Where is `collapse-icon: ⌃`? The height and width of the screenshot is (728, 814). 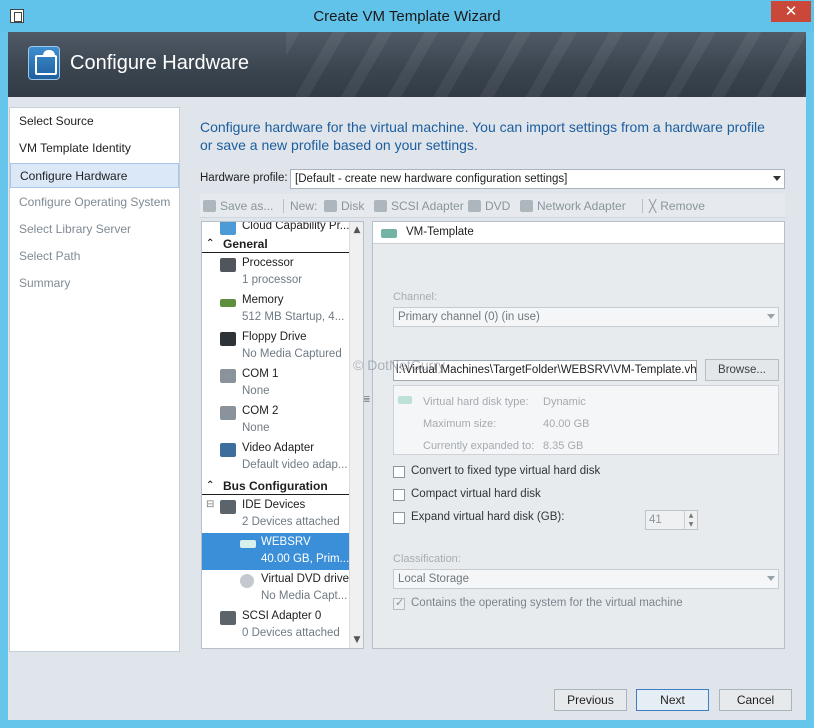 collapse-icon: ⌃ is located at coordinates (210, 243).